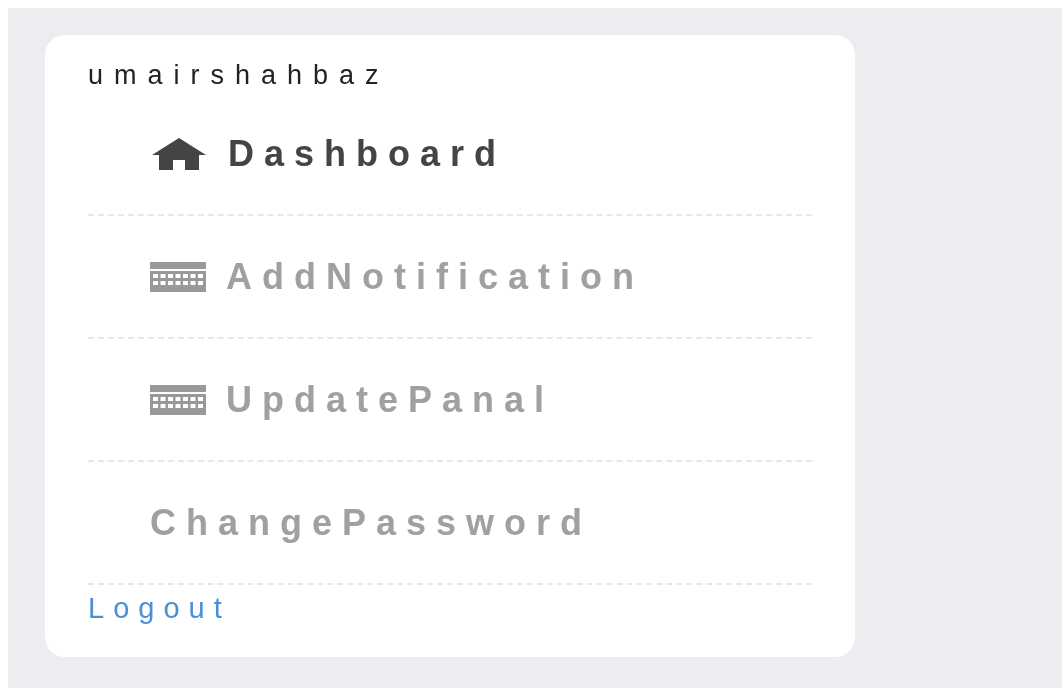  Describe the element at coordinates (179, 153) in the screenshot. I see `home-icon` at that location.